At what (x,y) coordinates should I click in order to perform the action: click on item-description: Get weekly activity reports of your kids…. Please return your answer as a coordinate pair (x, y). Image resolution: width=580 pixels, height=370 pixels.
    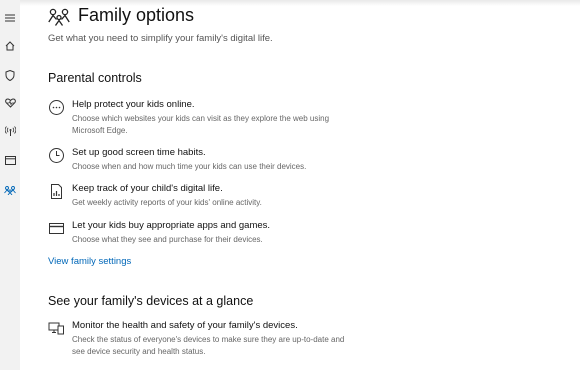
    Looking at the image, I should click on (167, 202).